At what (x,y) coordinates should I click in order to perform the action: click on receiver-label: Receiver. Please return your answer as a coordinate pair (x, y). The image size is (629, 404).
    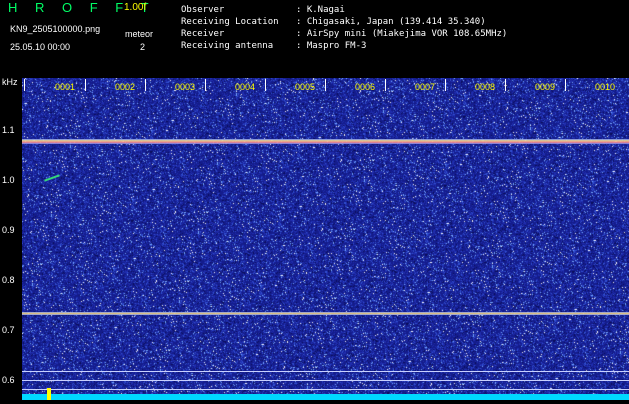
    Looking at the image, I should click on (203, 34).